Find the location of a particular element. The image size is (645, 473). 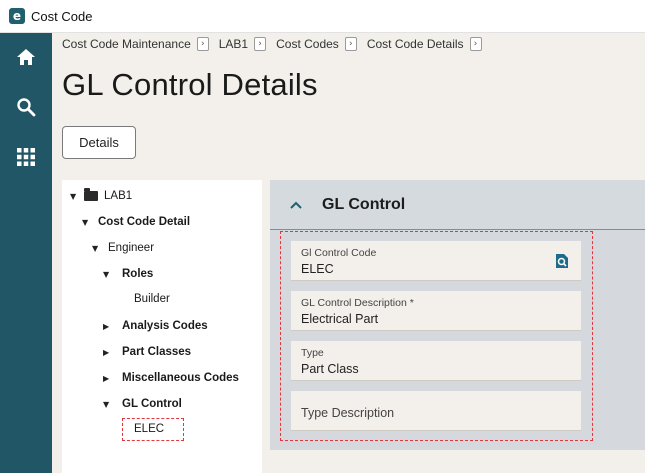

tree-node-label: Builder is located at coordinates (152, 299).